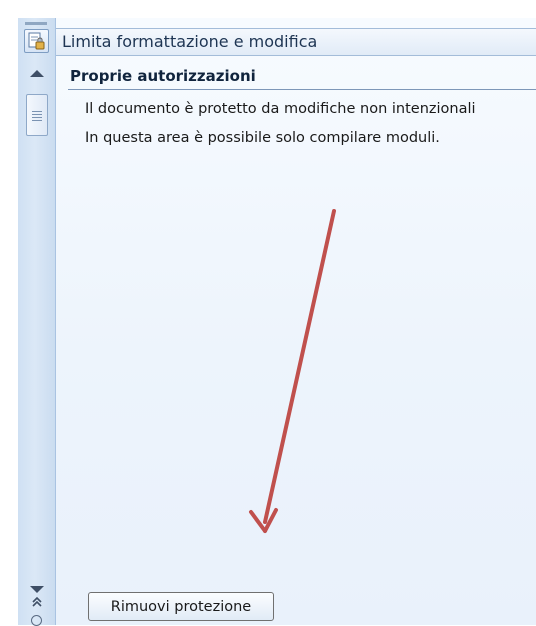  I want to click on task-pane-header: Limita formattazione e modifica, so click(296, 42).